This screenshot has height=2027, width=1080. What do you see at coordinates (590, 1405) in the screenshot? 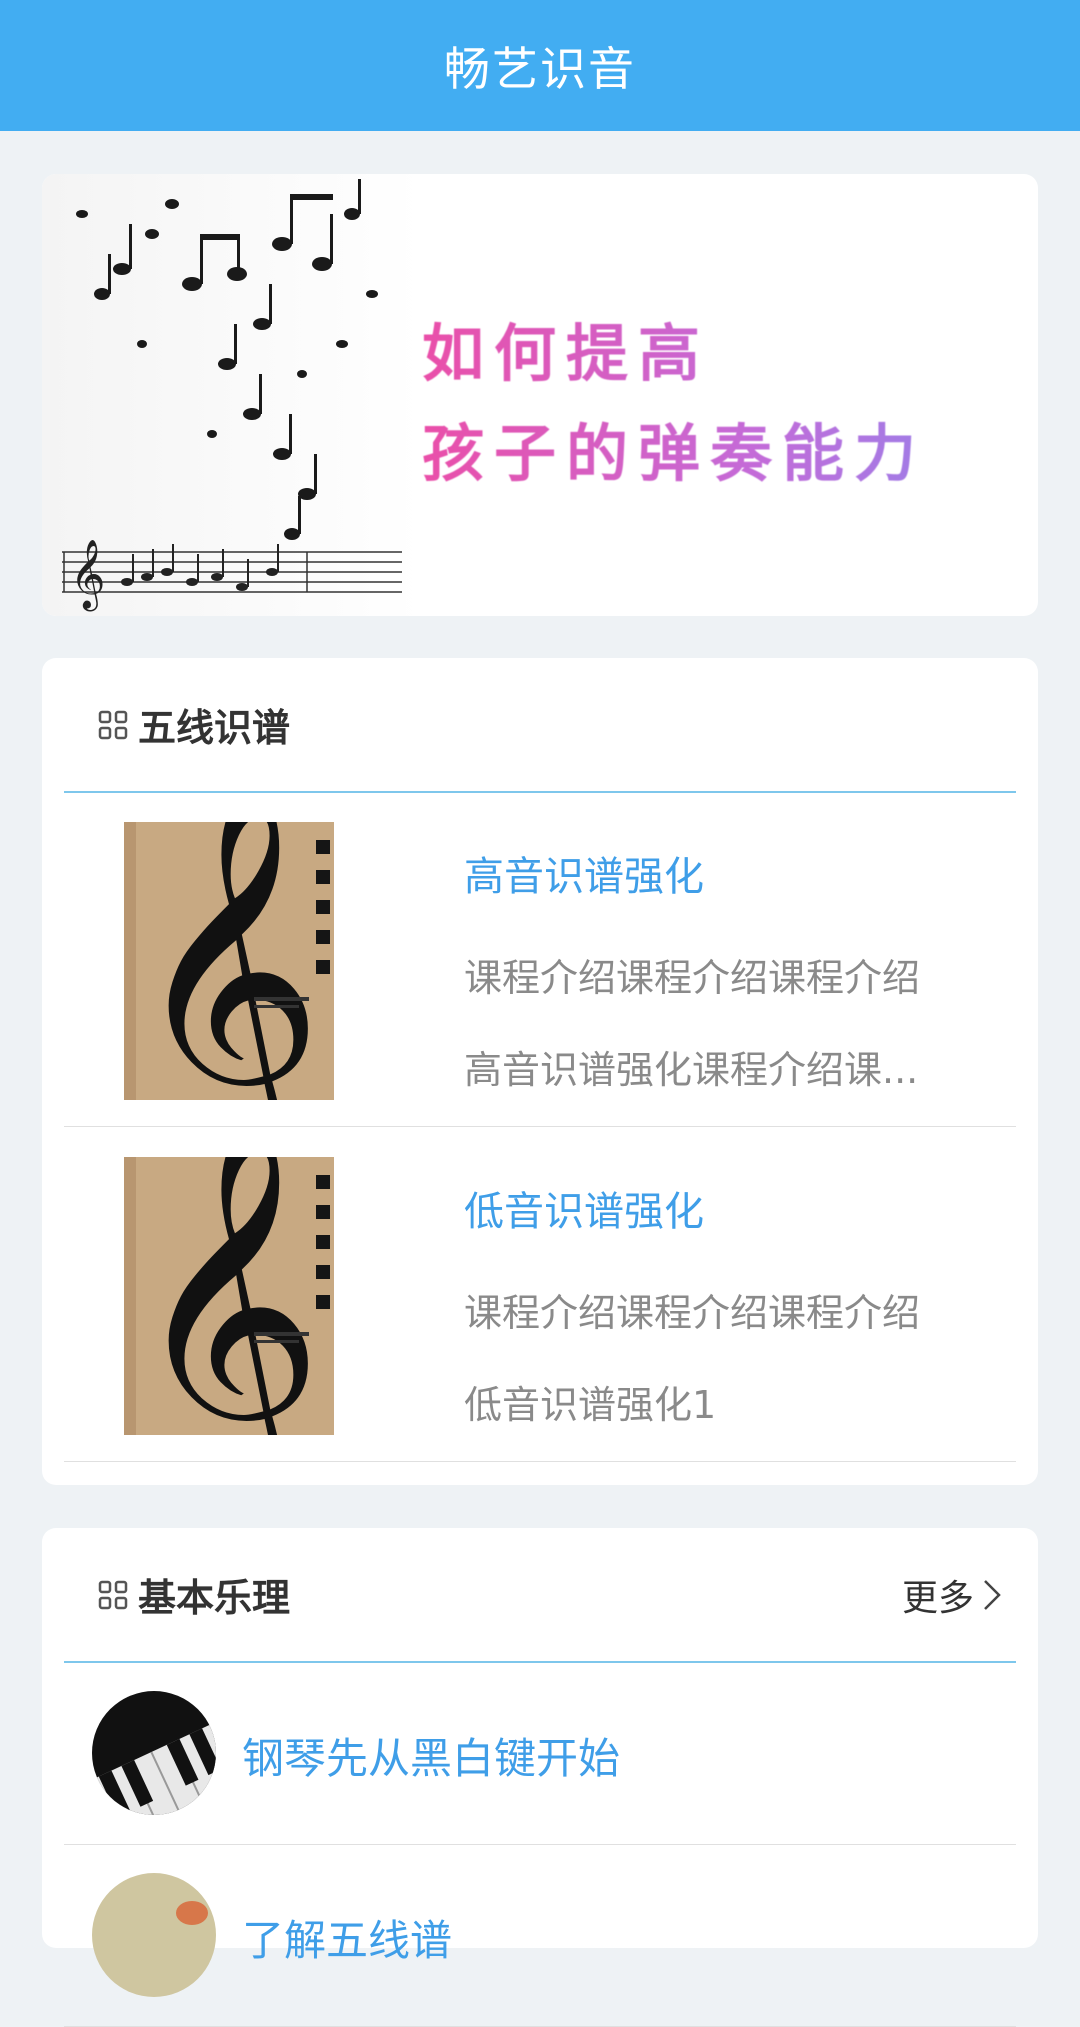
I see `course-desc-line: 低音识谱强化1` at bounding box center [590, 1405].